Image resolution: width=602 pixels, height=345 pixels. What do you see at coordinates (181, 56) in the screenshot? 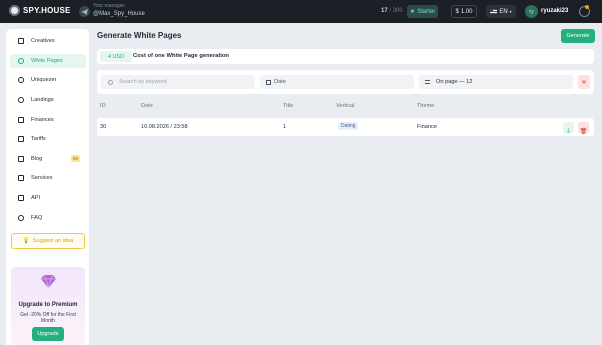
I see `cost-description: Cost of one White Page generation` at bounding box center [181, 56].